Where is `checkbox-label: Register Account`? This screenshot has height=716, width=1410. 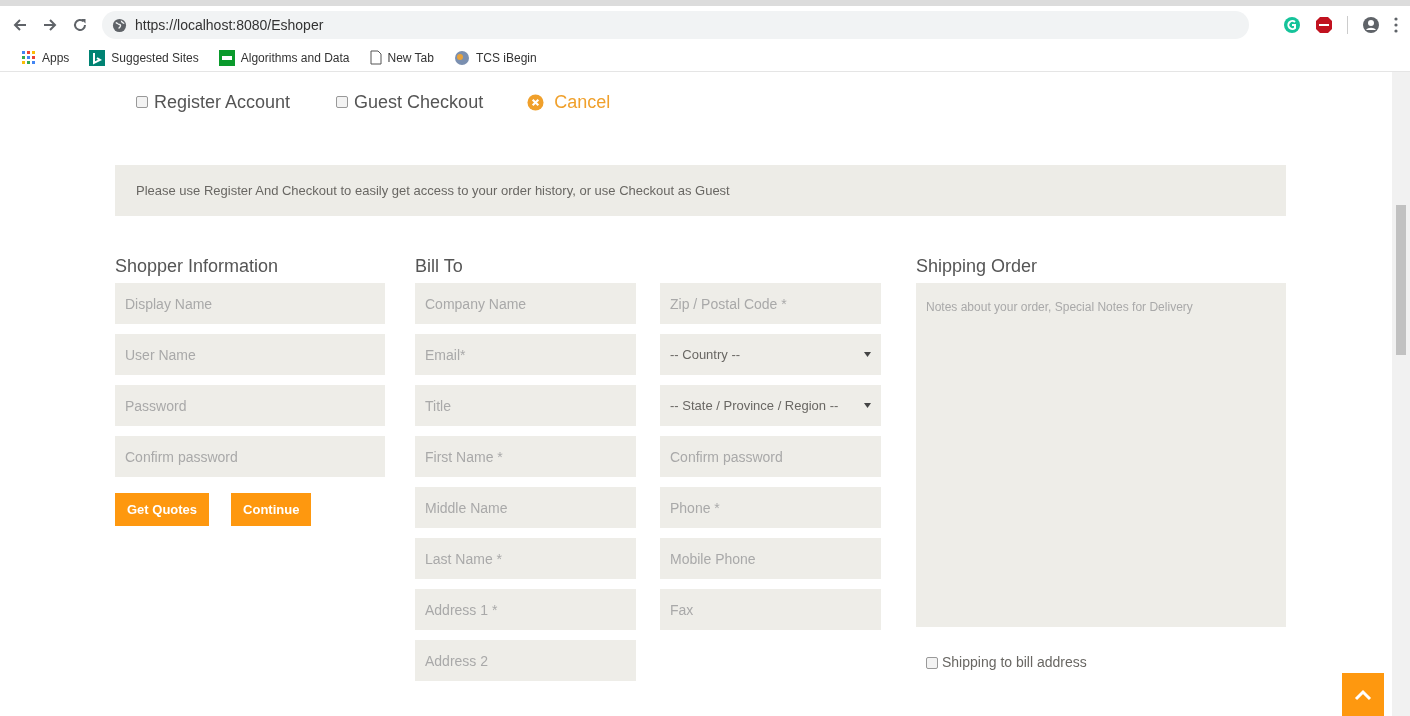 checkbox-label: Register Account is located at coordinates (222, 102).